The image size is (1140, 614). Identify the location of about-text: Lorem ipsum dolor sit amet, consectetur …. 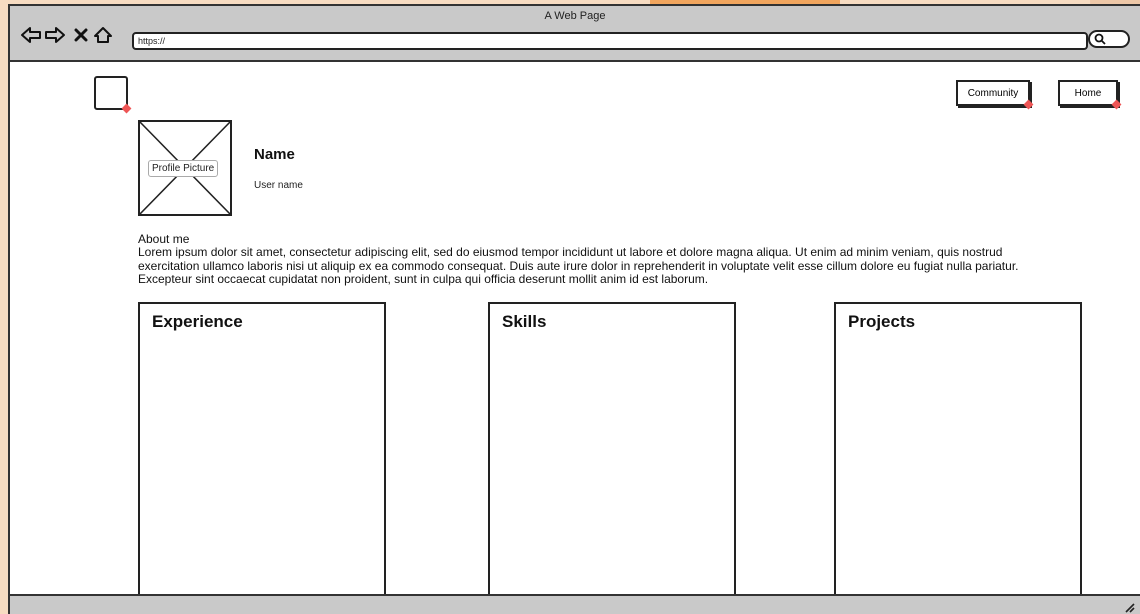
(578, 265).